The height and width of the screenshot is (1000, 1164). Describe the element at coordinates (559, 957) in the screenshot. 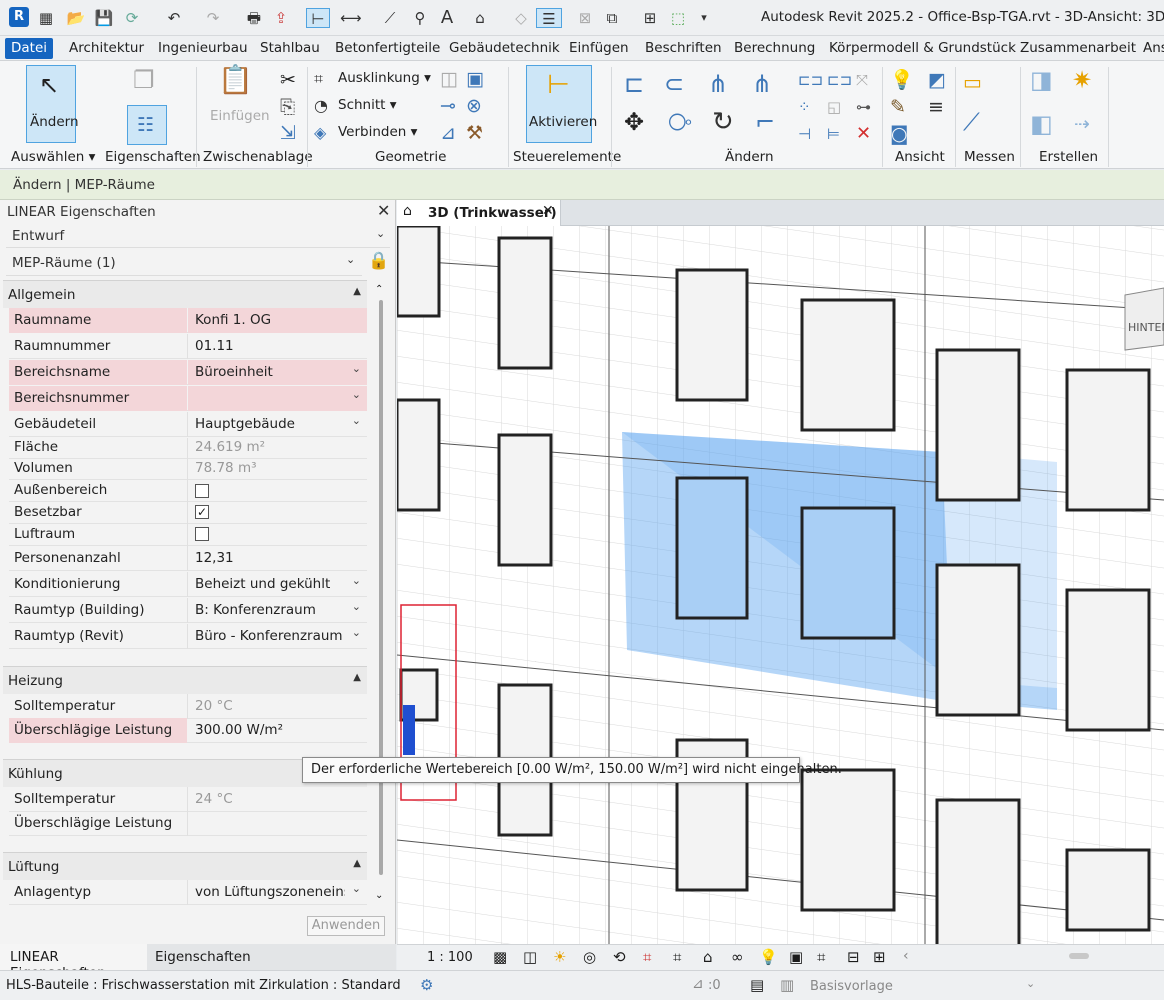

I see `sun-path-icon: ☀` at that location.